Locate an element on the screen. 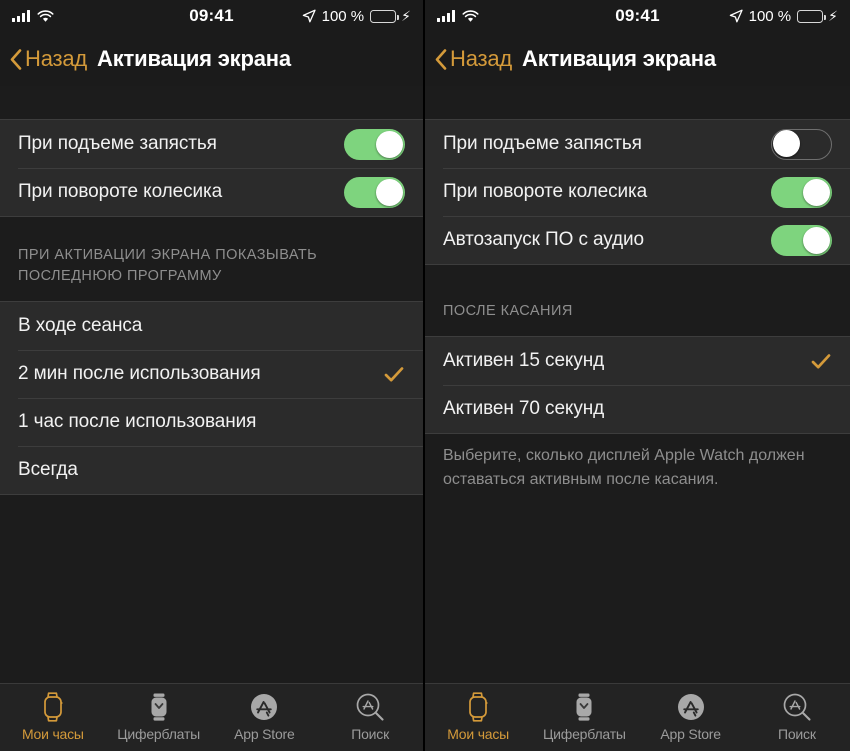 This screenshot has width=850, height=751. setting-row-auto-launch-audio: Автозапуск ПО с аудио is located at coordinates (637, 240).